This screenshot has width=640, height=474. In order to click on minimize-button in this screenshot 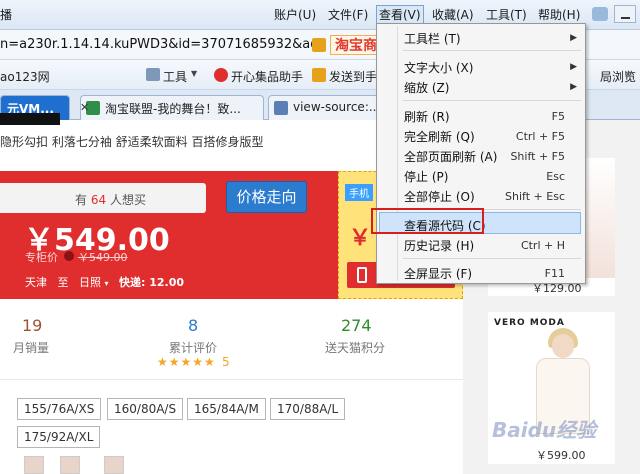, I will do `click(625, 14)`.